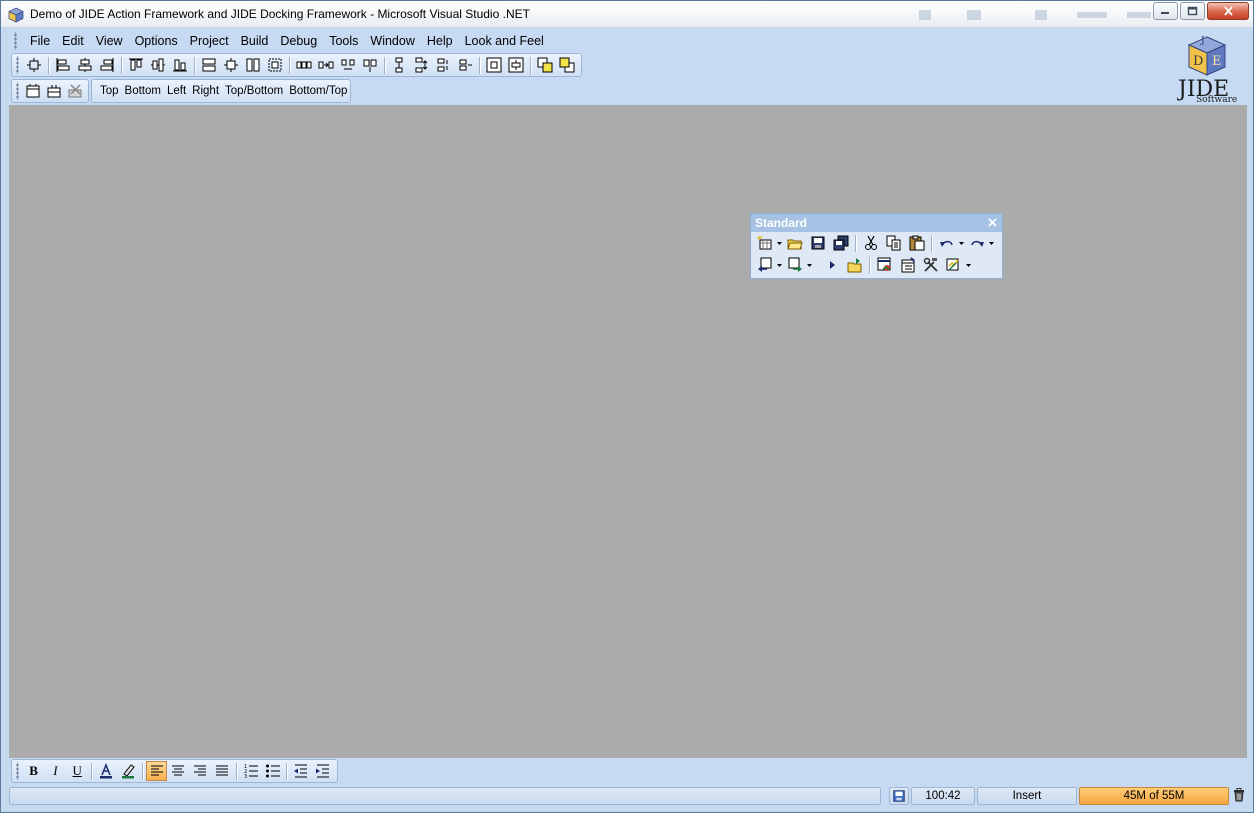  Describe the element at coordinates (55, 771) in the screenshot. I see `italic-button: I` at that location.